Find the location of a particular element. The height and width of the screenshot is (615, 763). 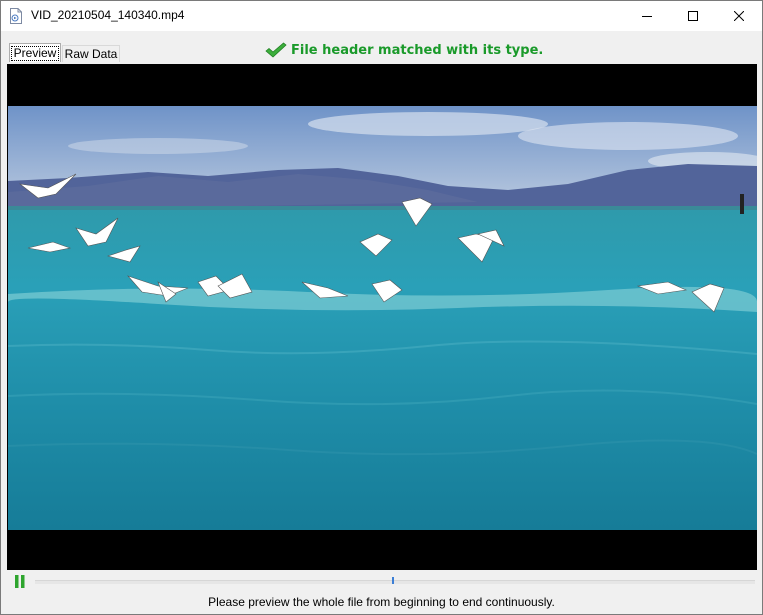

status-message: File header matched with its type. is located at coordinates (417, 50).